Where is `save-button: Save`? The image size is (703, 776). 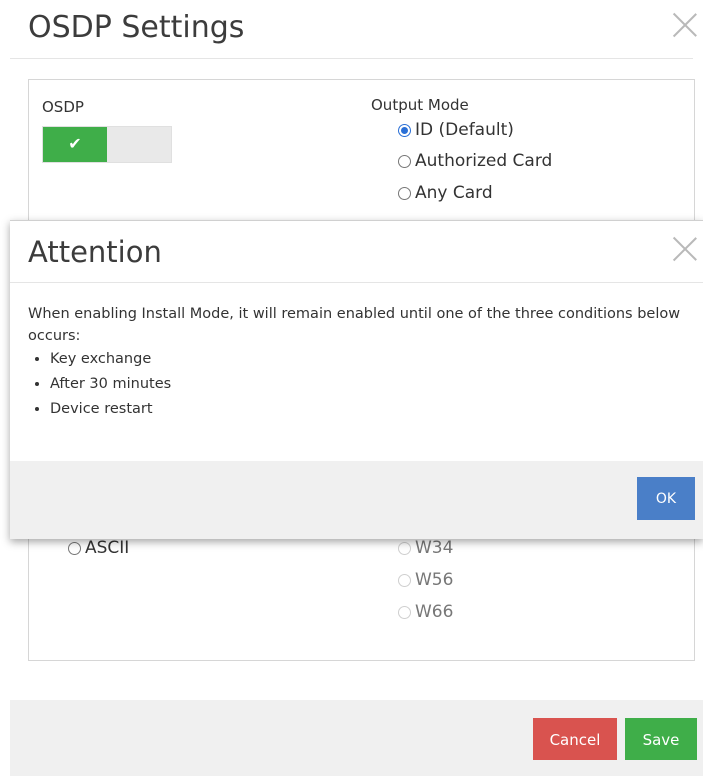
save-button: Save is located at coordinates (661, 739).